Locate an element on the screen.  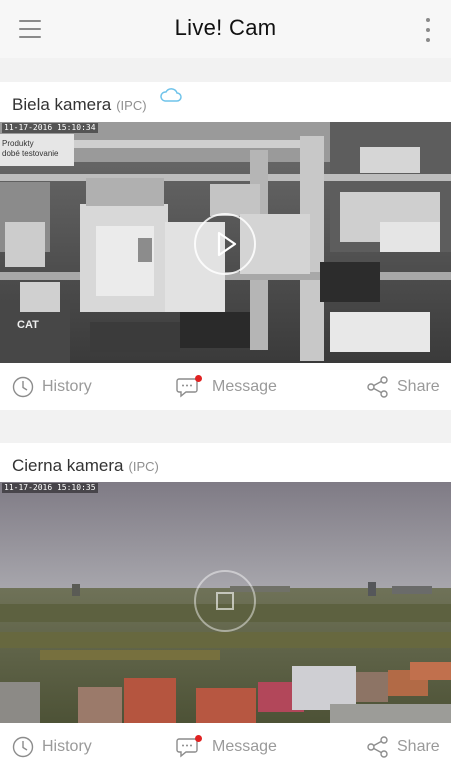
camera-header: Biela kamera (IPC) is located at coordinates (225, 102).